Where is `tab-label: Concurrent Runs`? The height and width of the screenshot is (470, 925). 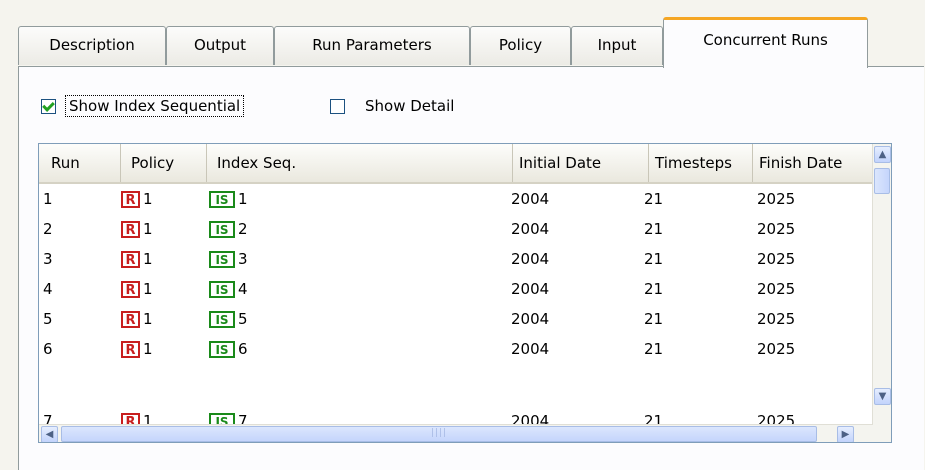 tab-label: Concurrent Runs is located at coordinates (765, 40).